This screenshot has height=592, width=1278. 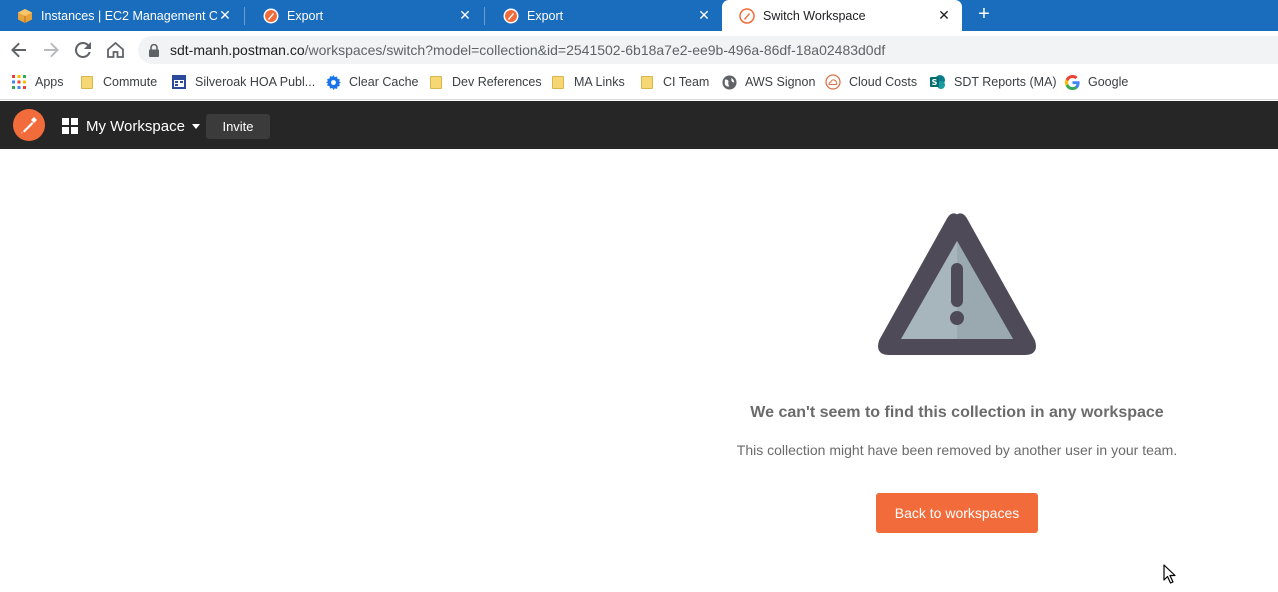 What do you see at coordinates (639, 125) in the screenshot?
I see `postman-header: My Workspace Invite` at bounding box center [639, 125].